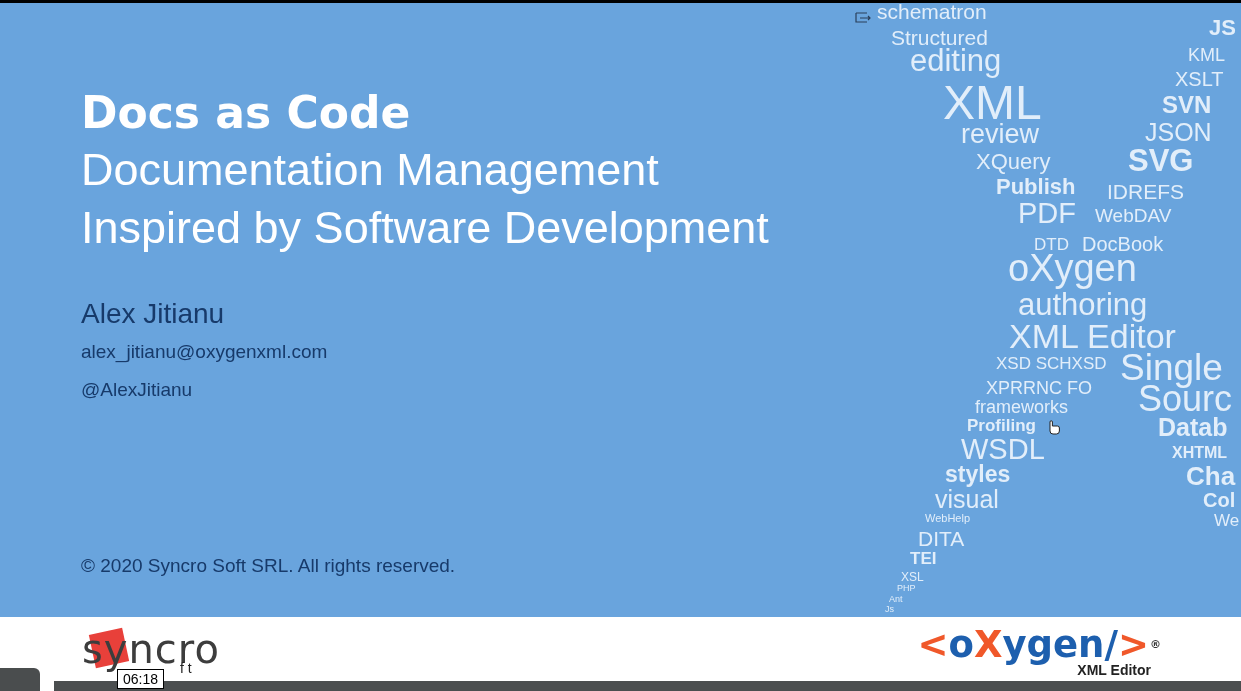 This screenshot has height=691, width=1241. Describe the element at coordinates (1123, 244) in the screenshot. I see `word-cloud-term: DocBook` at that location.